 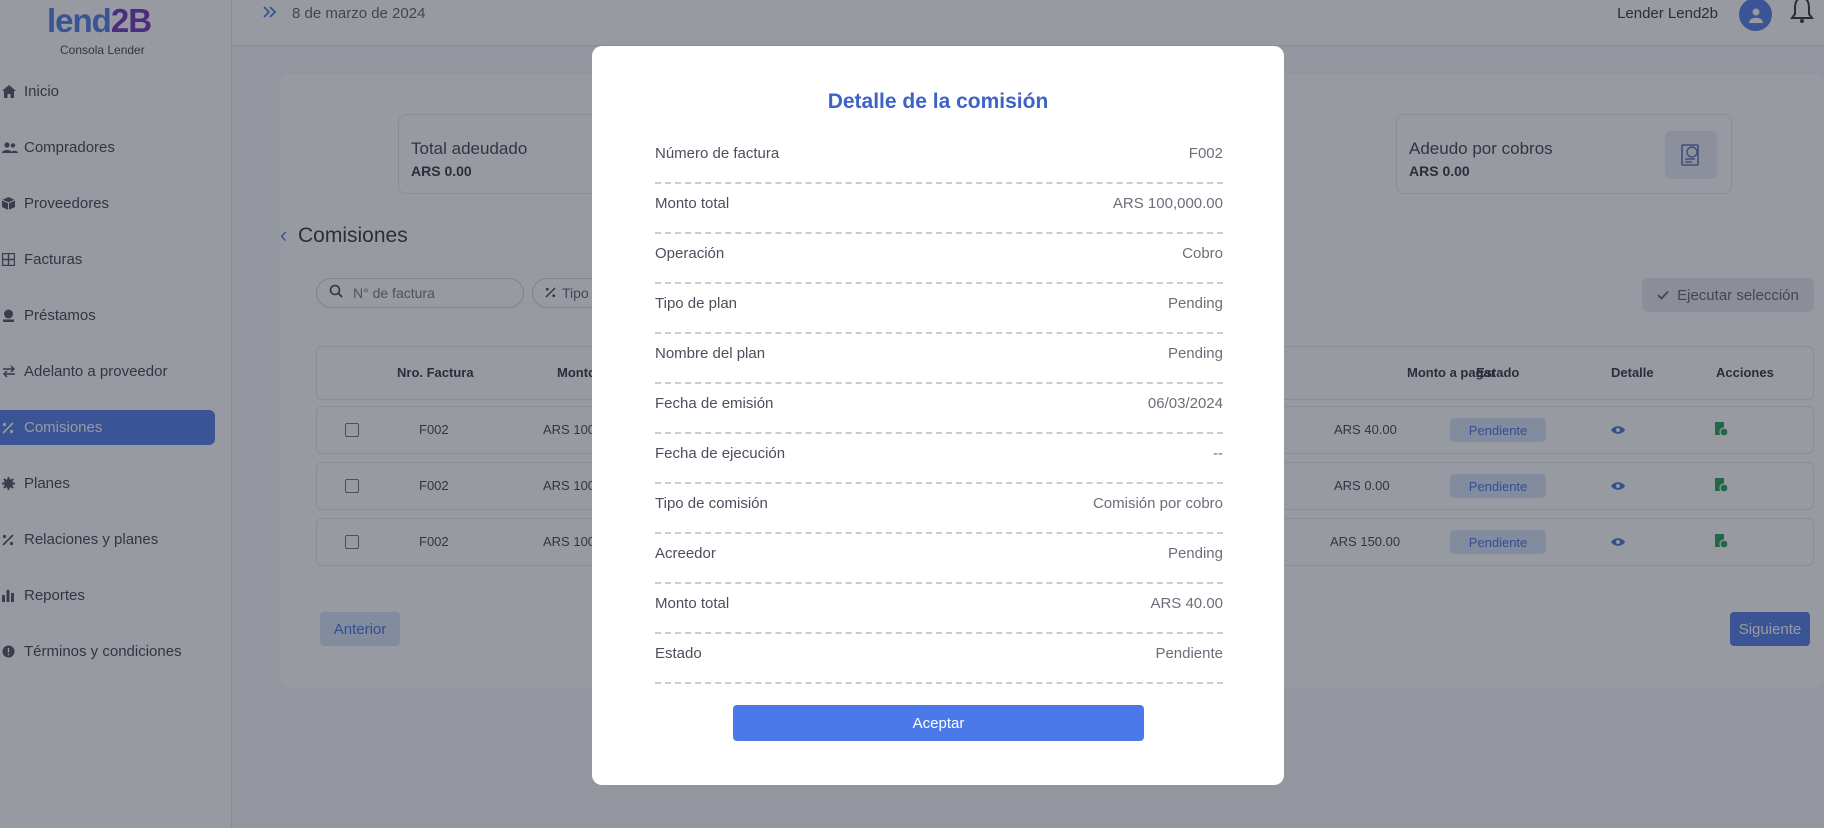 What do you see at coordinates (696, 303) in the screenshot?
I see `detail-label: Tipo de plan` at bounding box center [696, 303].